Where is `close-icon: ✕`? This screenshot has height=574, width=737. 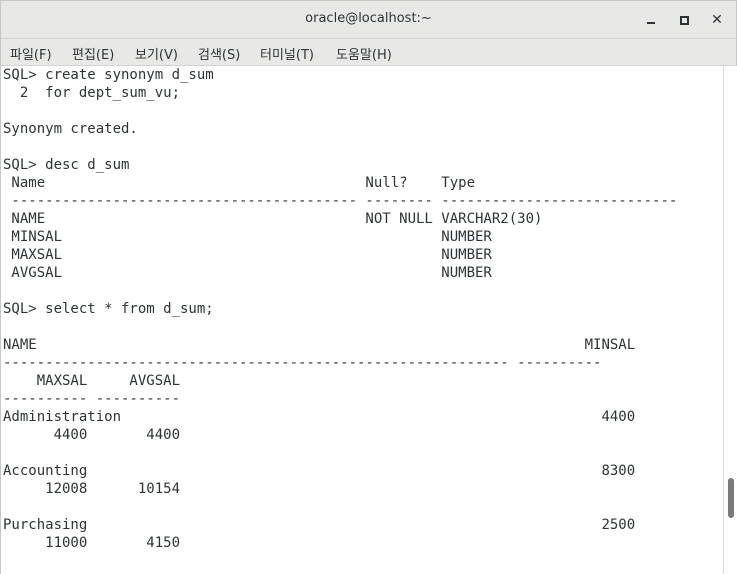 close-icon: ✕ is located at coordinates (717, 20).